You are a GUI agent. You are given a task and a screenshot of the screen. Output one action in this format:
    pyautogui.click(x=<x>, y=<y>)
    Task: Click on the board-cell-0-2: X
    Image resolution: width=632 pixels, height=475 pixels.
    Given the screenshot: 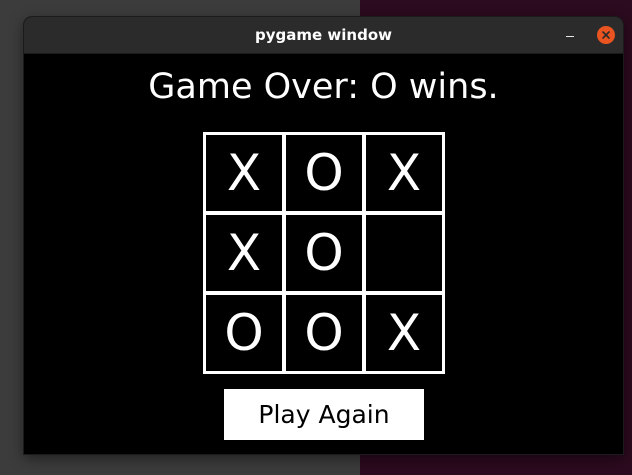 What is the action you would take?
    pyautogui.click(x=404, y=173)
    